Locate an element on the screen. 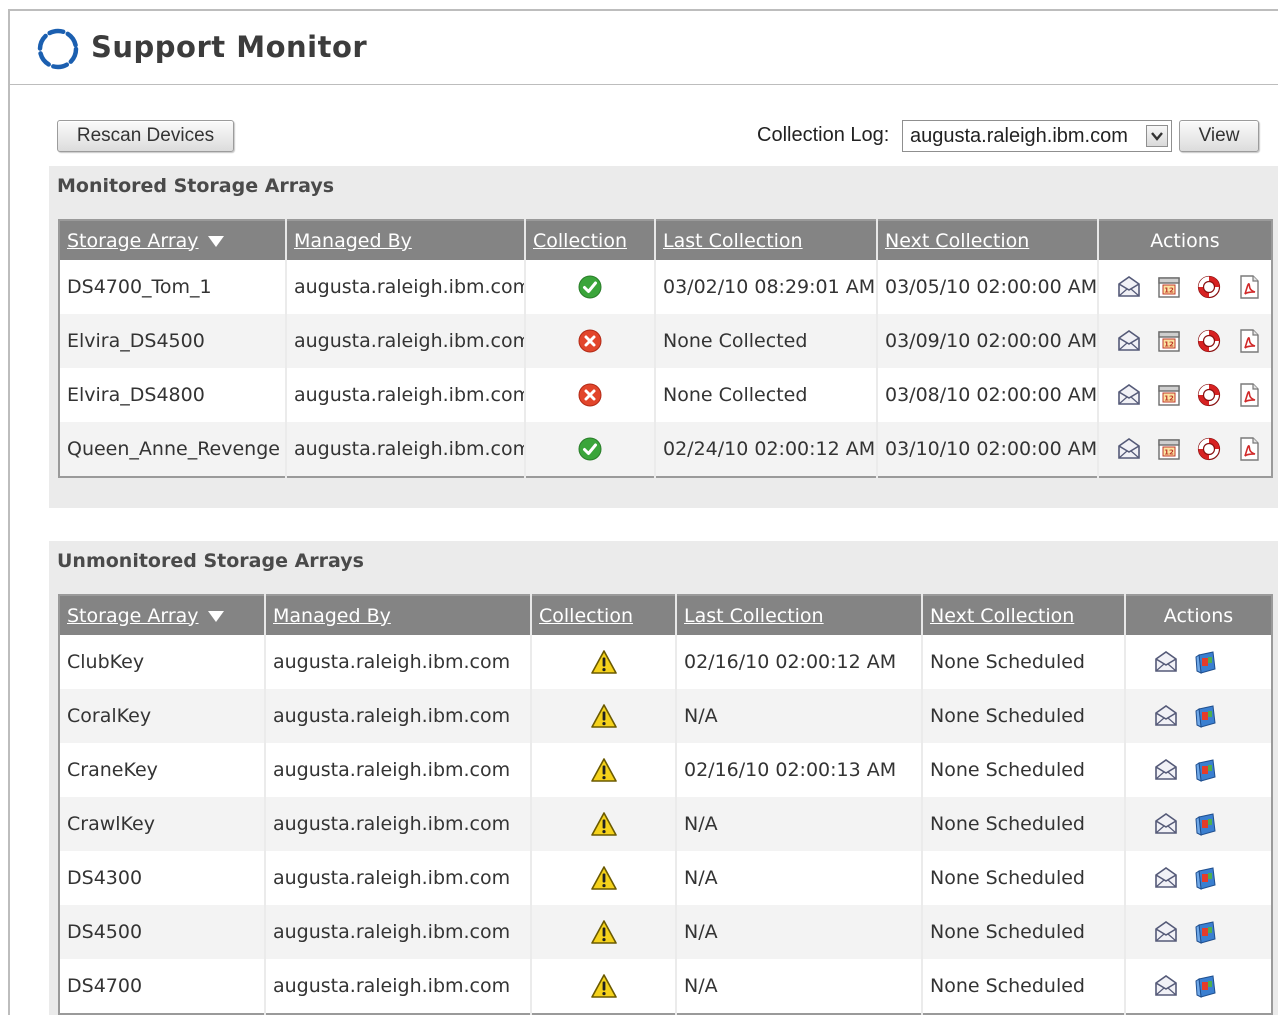 This screenshot has width=1278, height=1015. monitored-arrays-title: Monitored Storage Arrays is located at coordinates (196, 186).